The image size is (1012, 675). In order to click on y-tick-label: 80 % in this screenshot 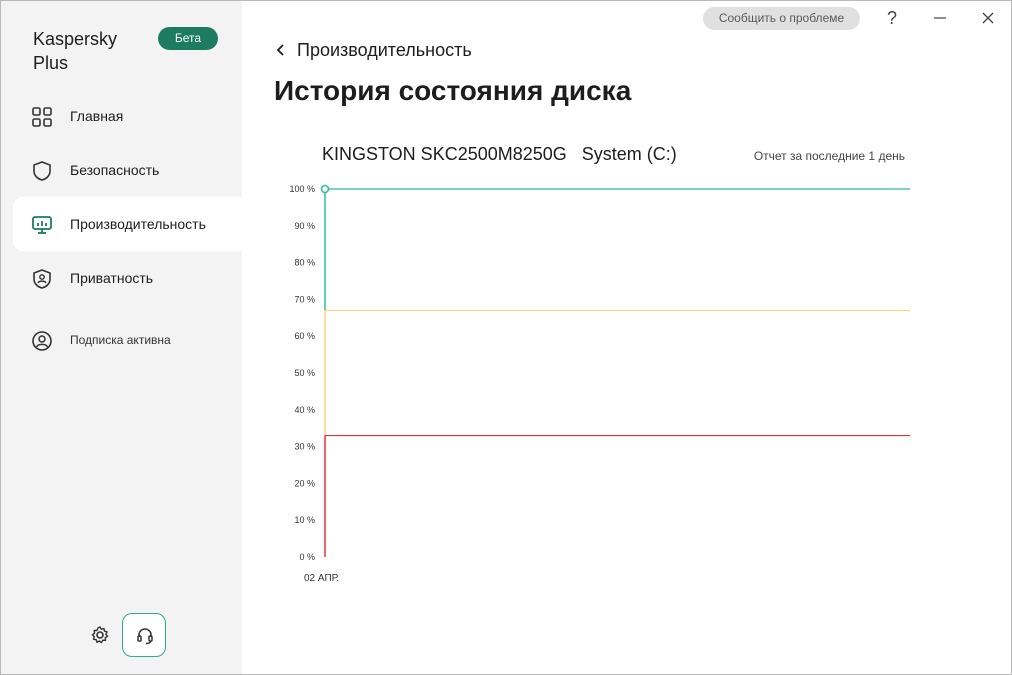, I will do `click(304, 263)`.